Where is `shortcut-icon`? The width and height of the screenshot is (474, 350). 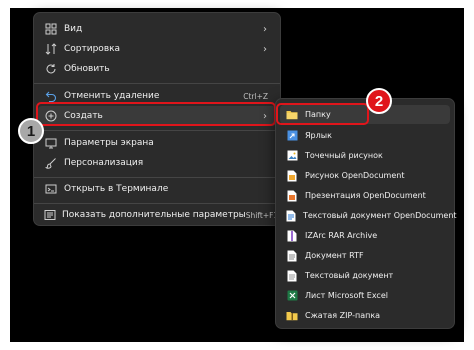
shortcut-icon is located at coordinates (292, 136).